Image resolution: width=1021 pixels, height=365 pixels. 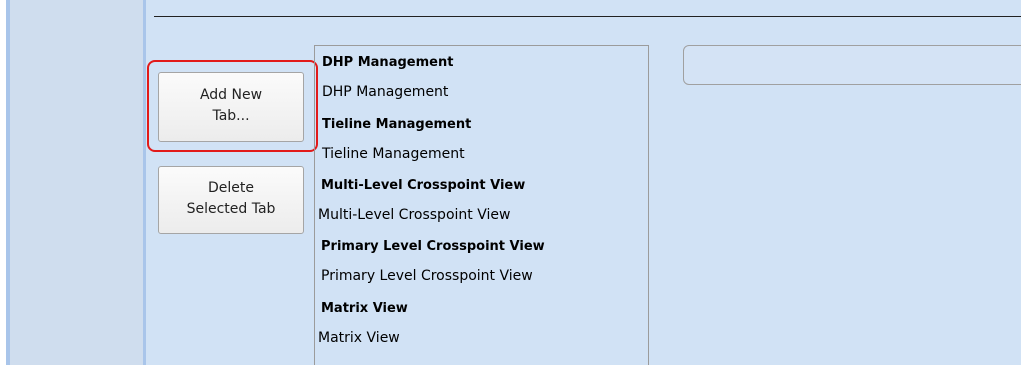 What do you see at coordinates (587, 16) in the screenshot?
I see `section-divider` at bounding box center [587, 16].